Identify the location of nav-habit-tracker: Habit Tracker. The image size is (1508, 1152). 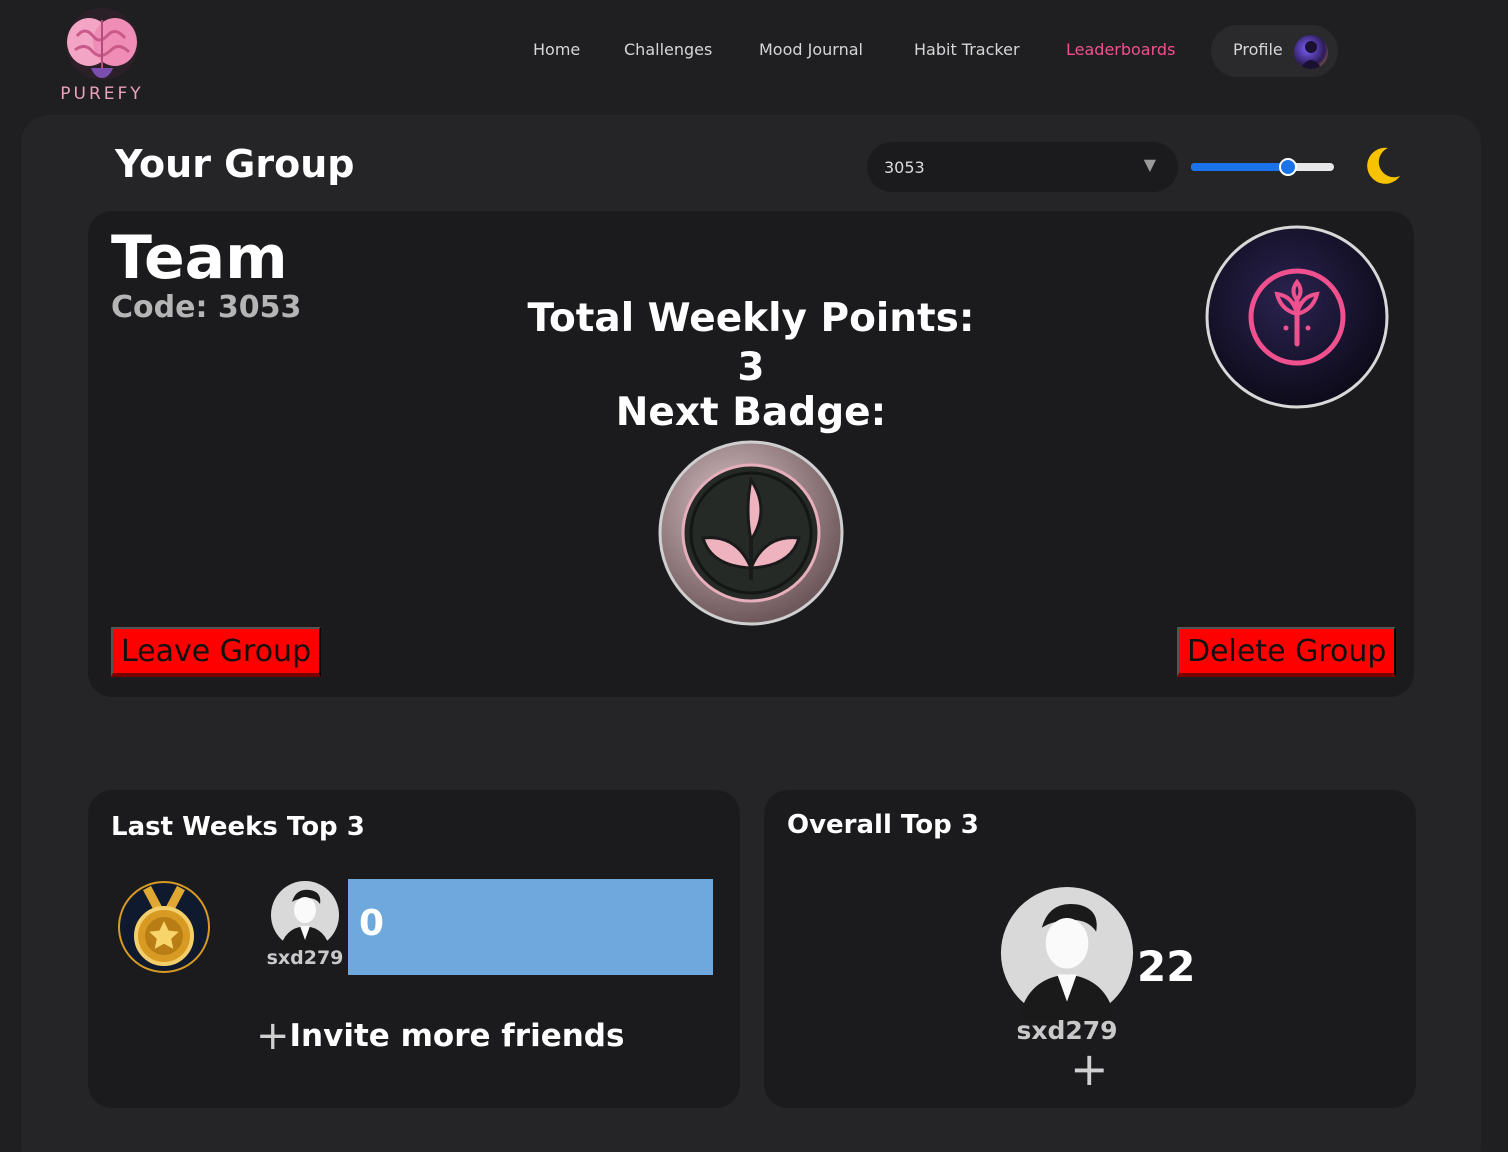
(967, 49).